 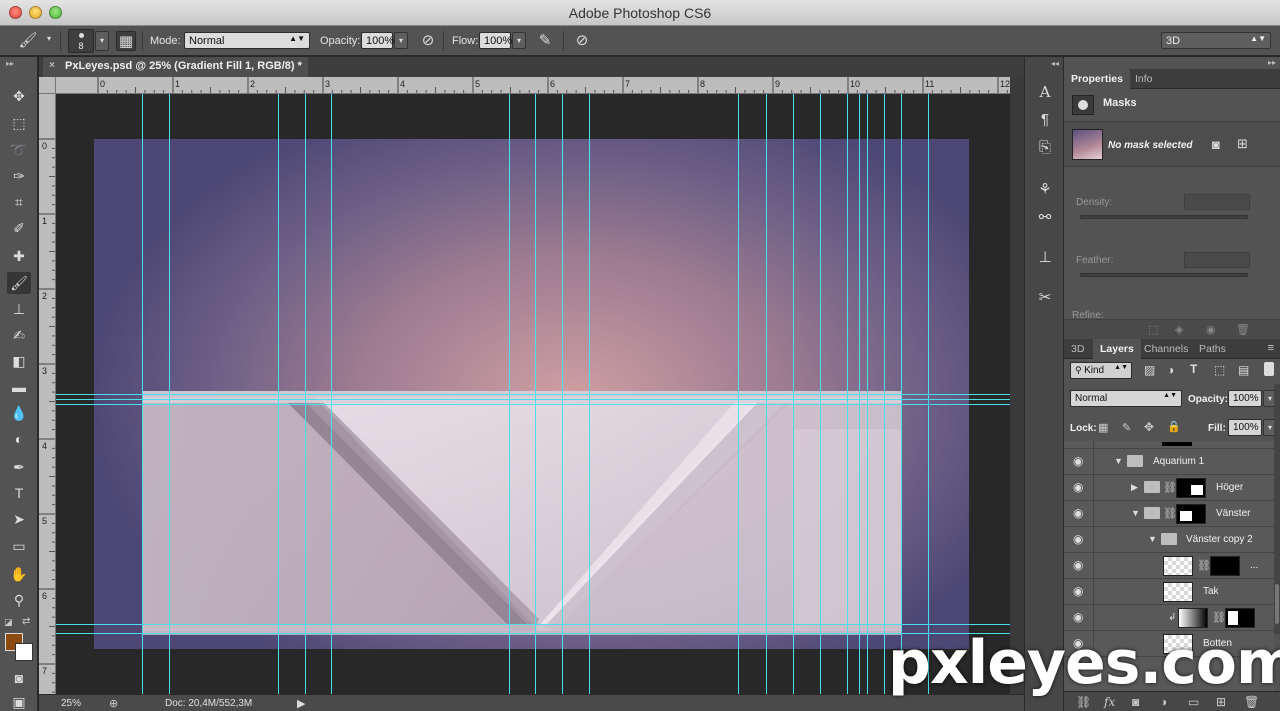 I want to click on healing-brush-tool-icon: ✚, so click(x=19, y=256).